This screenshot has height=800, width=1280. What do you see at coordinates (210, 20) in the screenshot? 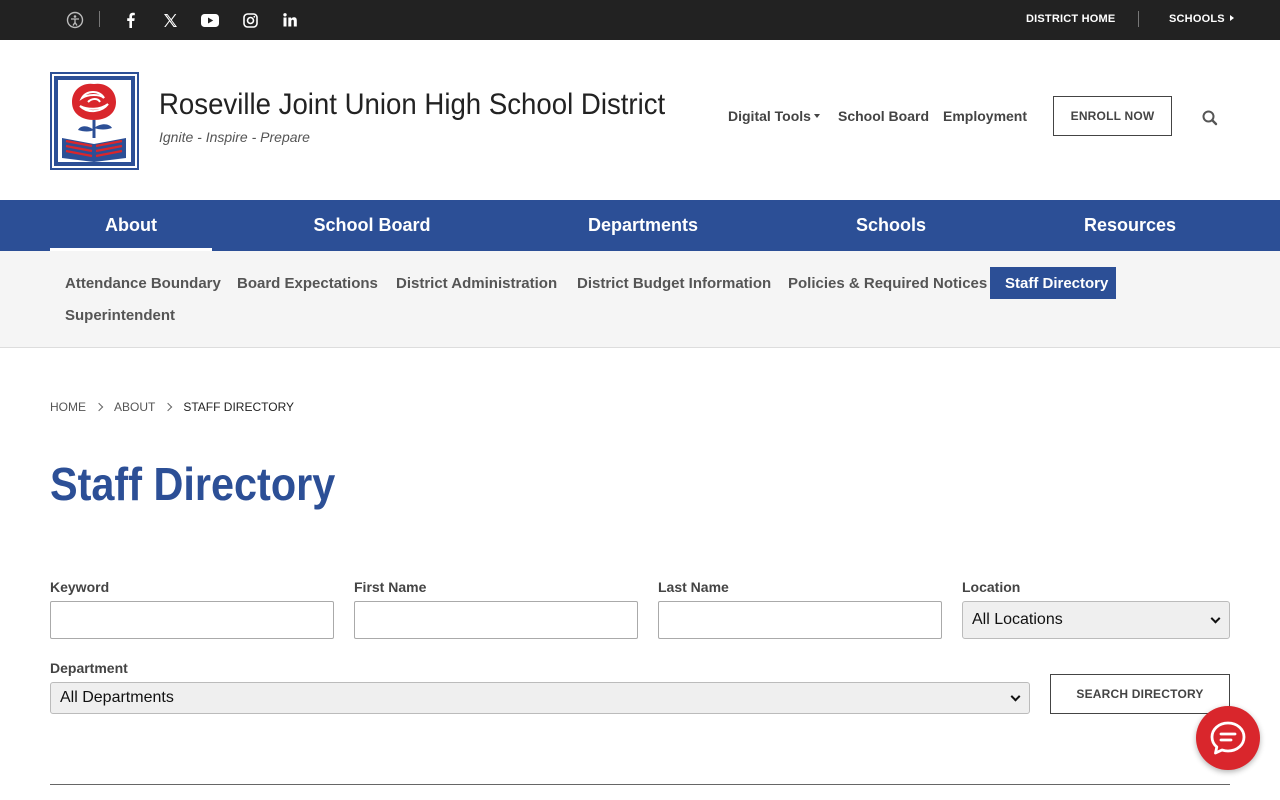
I see `youtube-icon` at bounding box center [210, 20].